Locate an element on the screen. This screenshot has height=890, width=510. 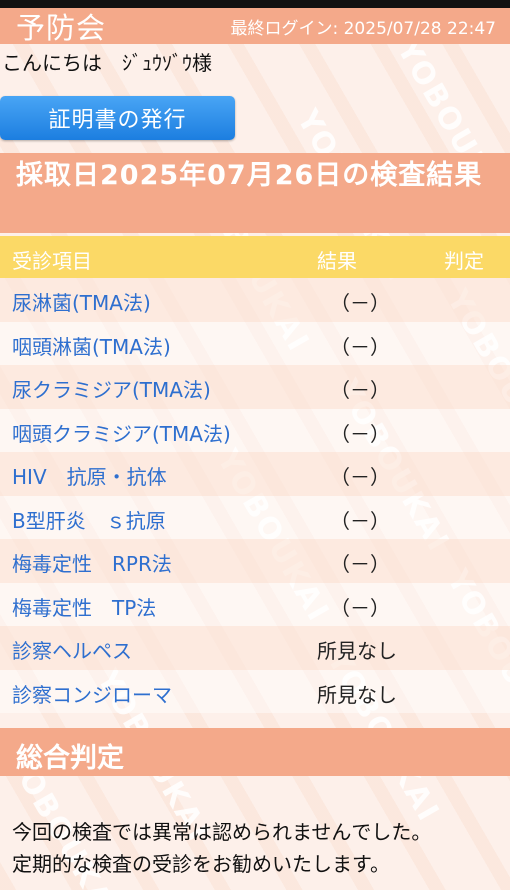
table-row: 診察コンジローマ 所見なし is located at coordinates (255, 691).